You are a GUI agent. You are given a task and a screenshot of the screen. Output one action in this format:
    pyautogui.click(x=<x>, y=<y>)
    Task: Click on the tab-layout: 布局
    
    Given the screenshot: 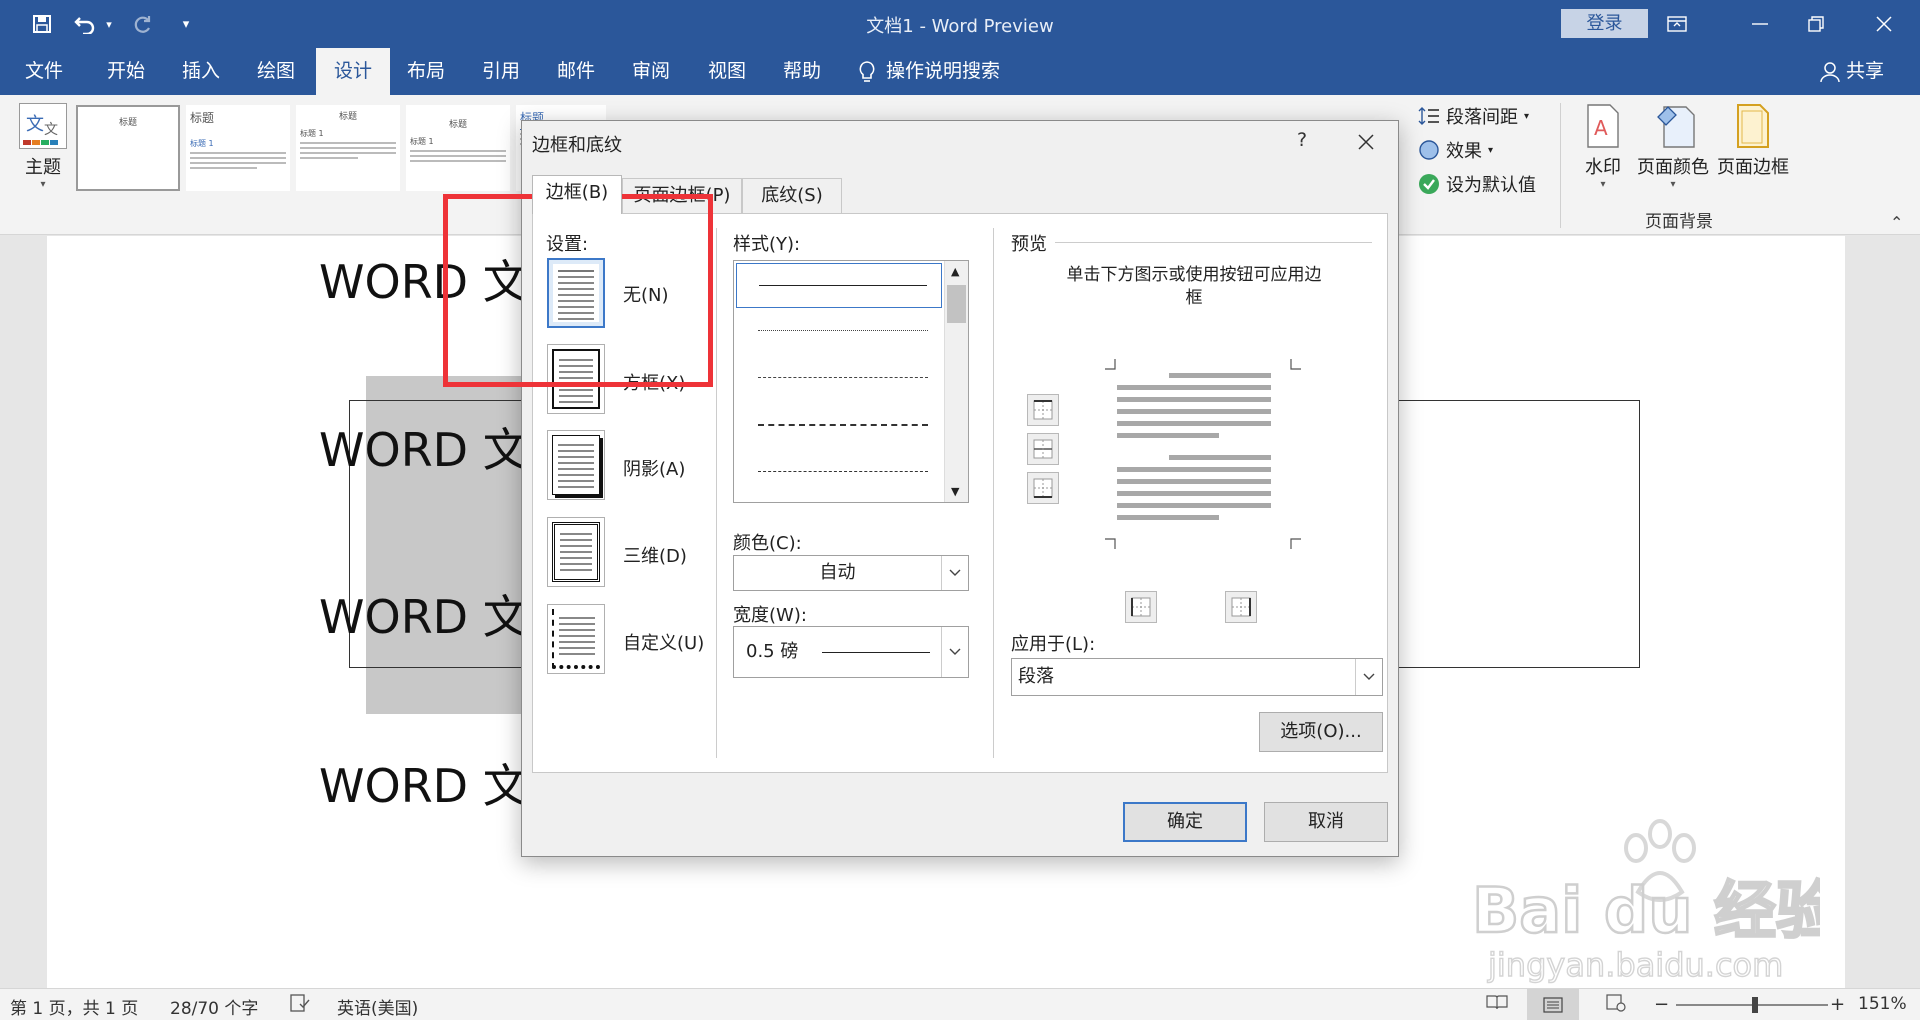 What is the action you would take?
    pyautogui.click(x=426, y=71)
    